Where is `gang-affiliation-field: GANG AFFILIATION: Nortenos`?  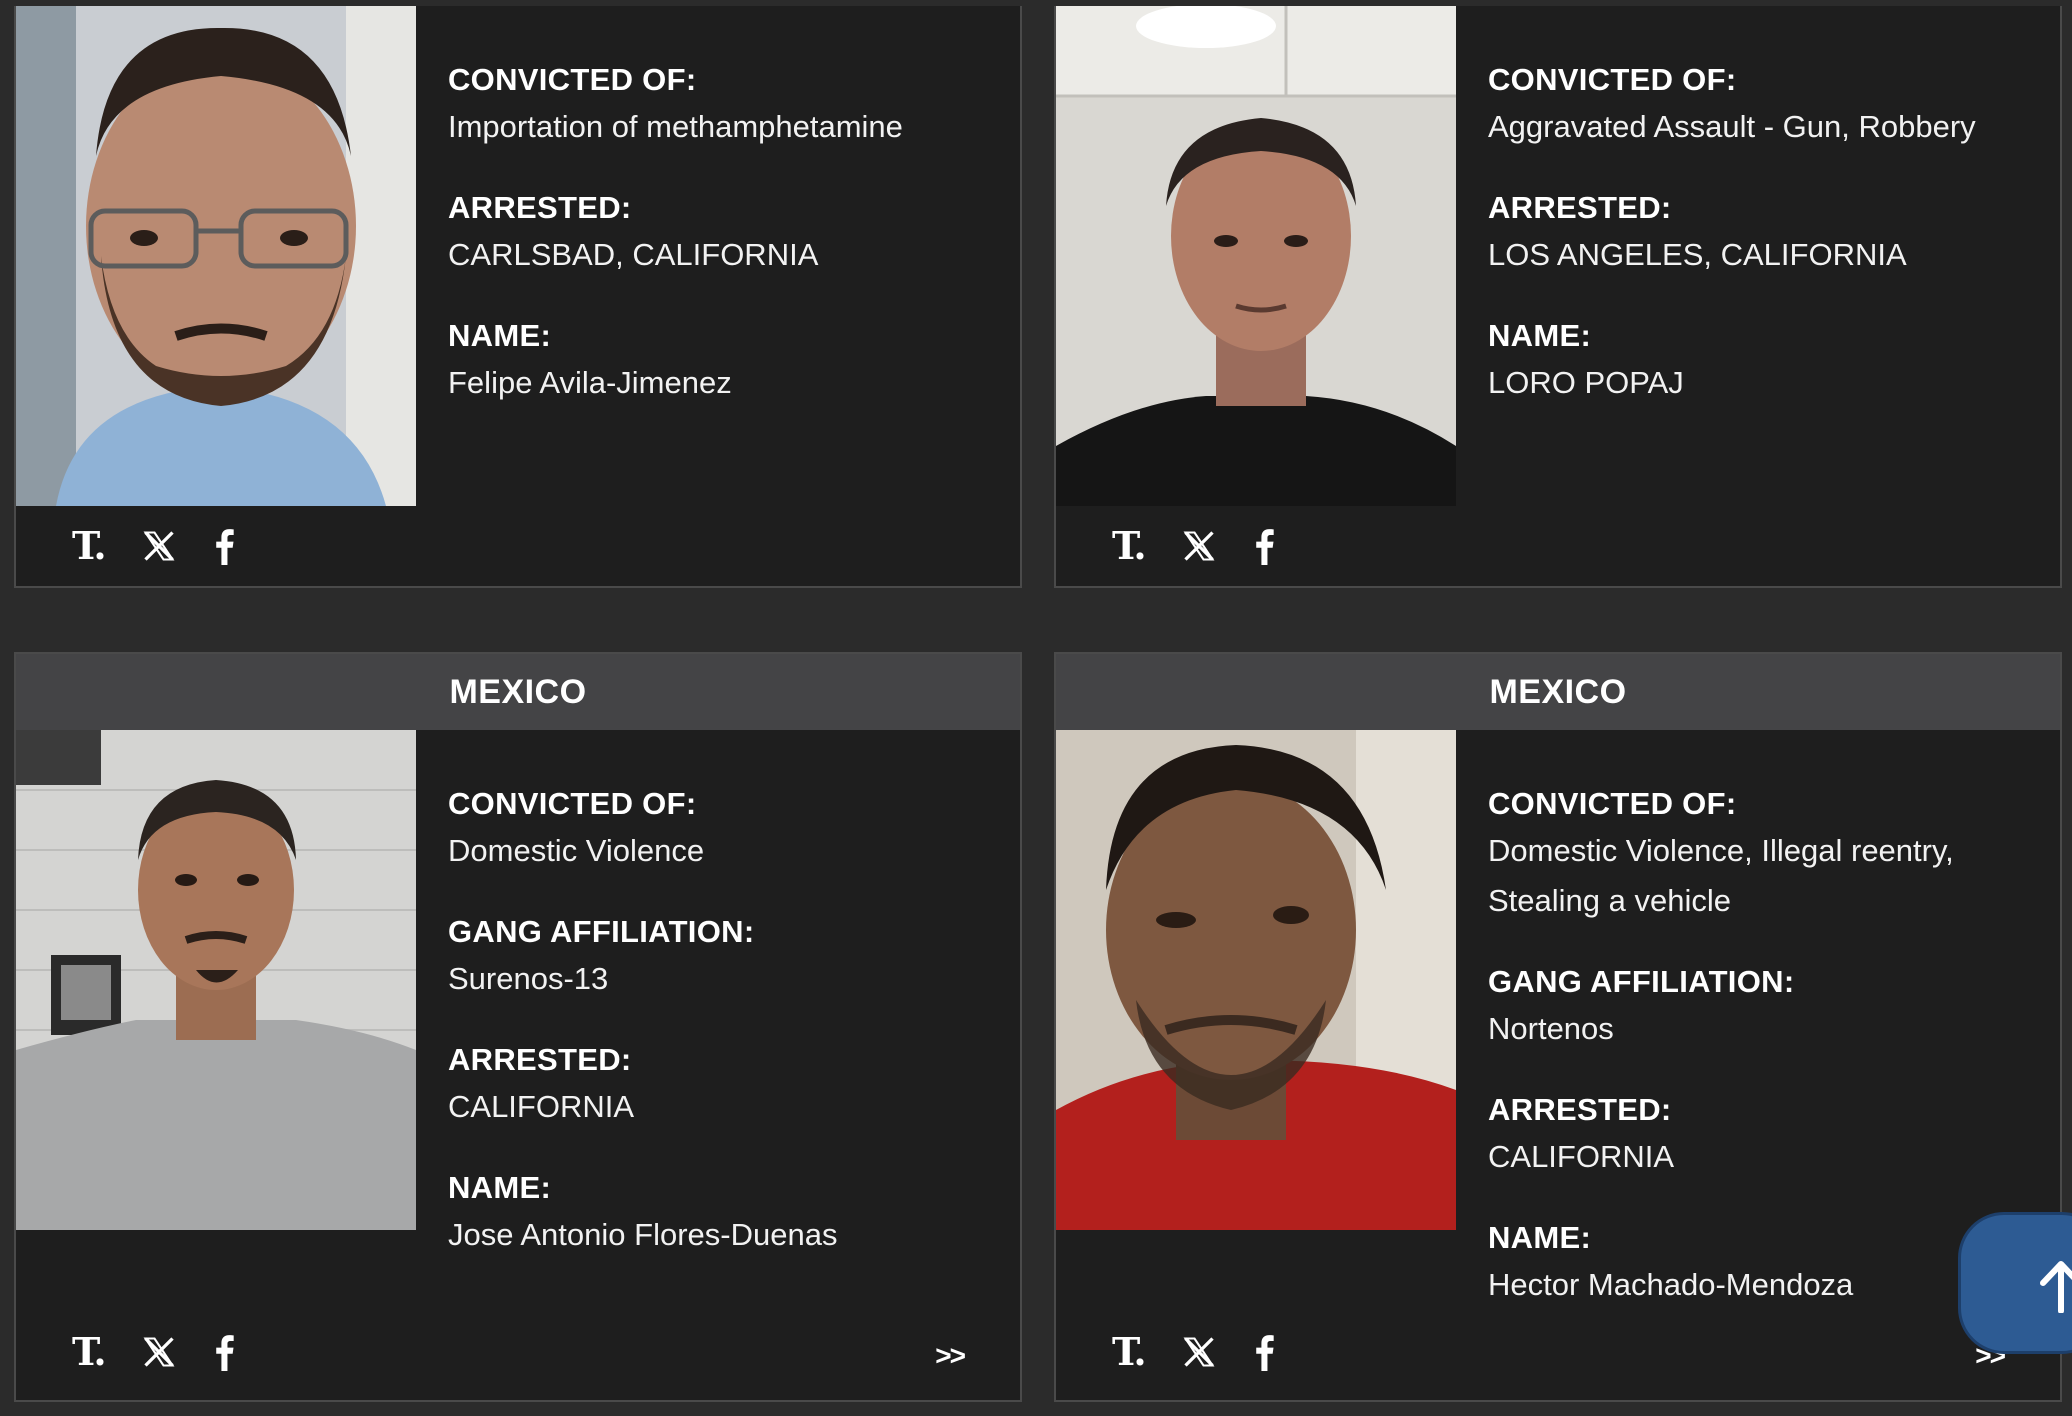 gang-affiliation-field: GANG AFFILIATION: Nortenos is located at coordinates (1759, 1007).